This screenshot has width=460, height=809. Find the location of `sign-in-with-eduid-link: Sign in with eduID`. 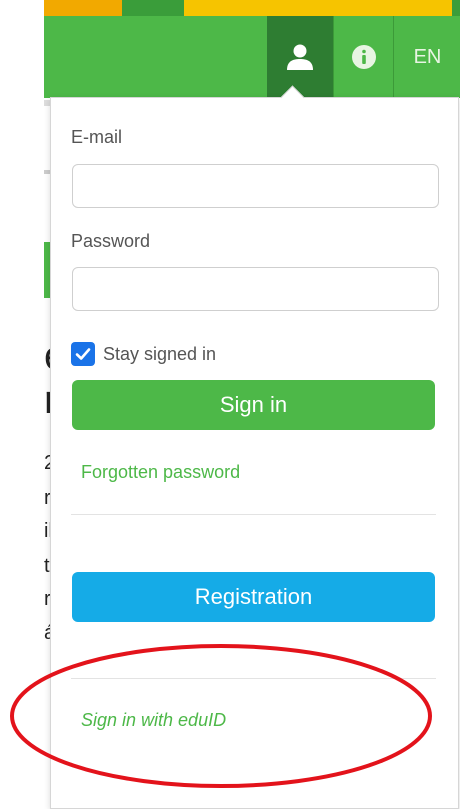

sign-in-with-eduid-link: Sign in with eduID is located at coordinates (153, 720).